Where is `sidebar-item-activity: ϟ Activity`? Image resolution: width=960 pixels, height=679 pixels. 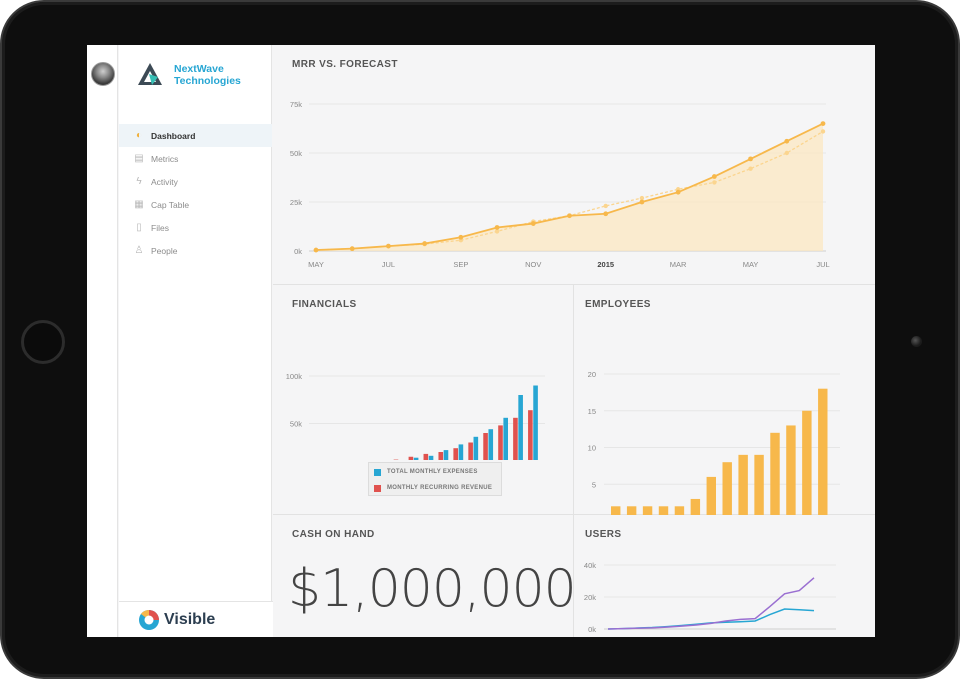
sidebar-item-activity: ϟ Activity is located at coordinates (195, 181).